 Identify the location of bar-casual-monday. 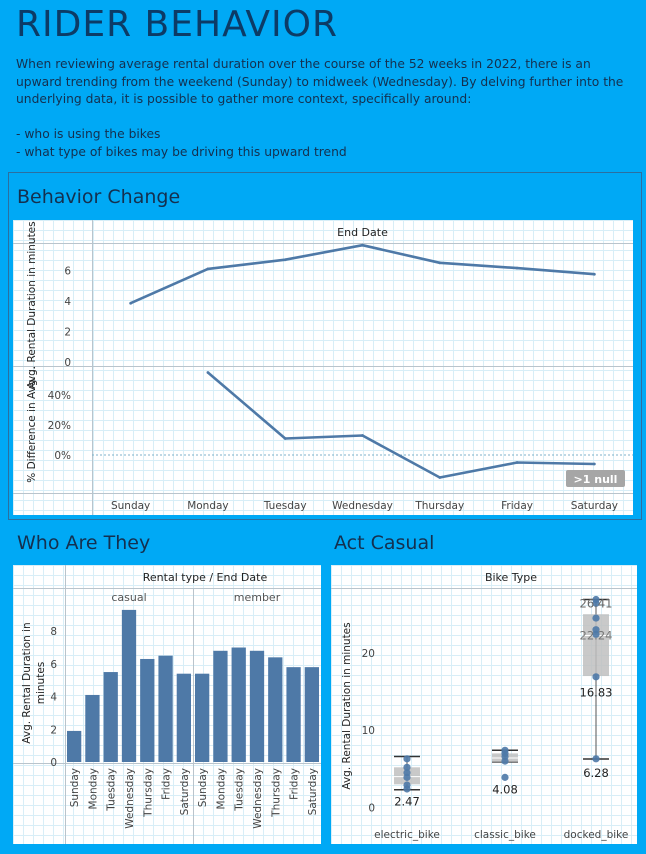
(92, 728).